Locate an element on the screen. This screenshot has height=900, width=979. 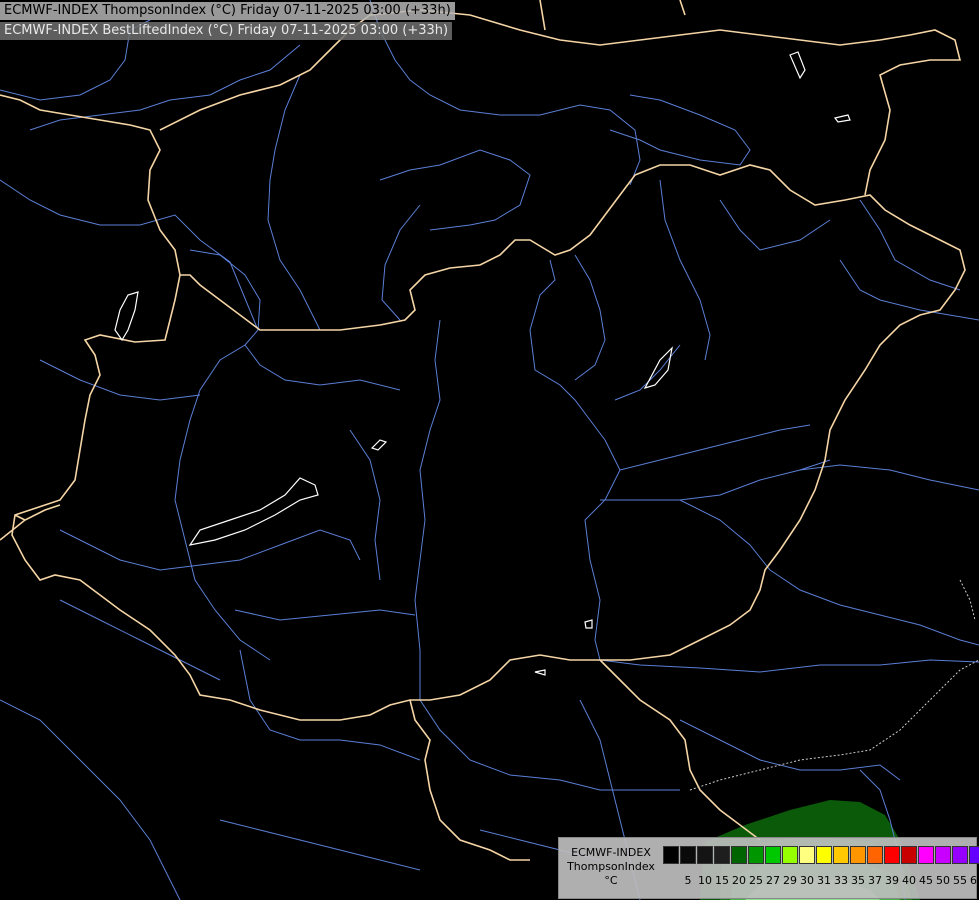
legend-tick: 45 is located at coordinates (926, 880).